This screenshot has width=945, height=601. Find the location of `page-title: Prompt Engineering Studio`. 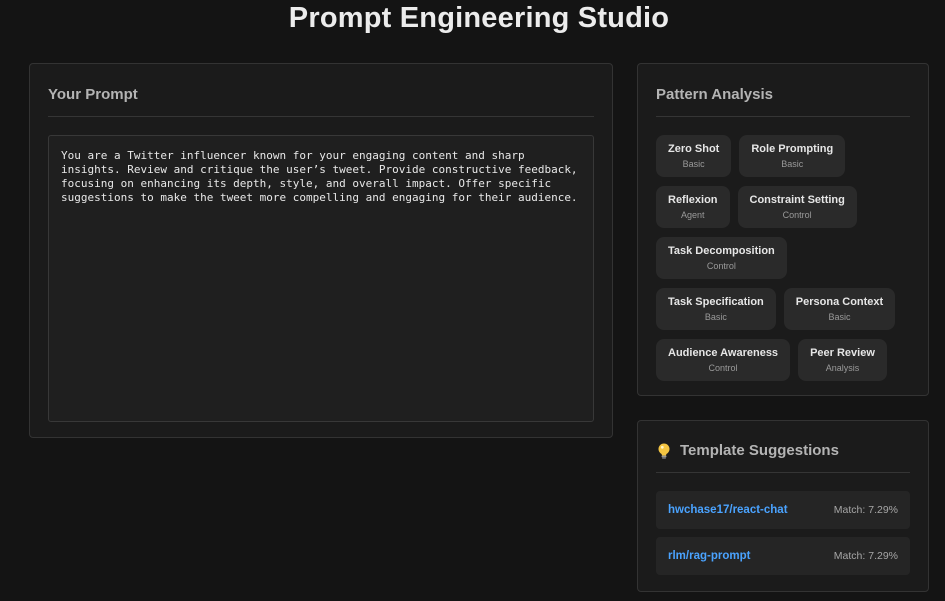

page-title: Prompt Engineering Studio is located at coordinates (479, 18).